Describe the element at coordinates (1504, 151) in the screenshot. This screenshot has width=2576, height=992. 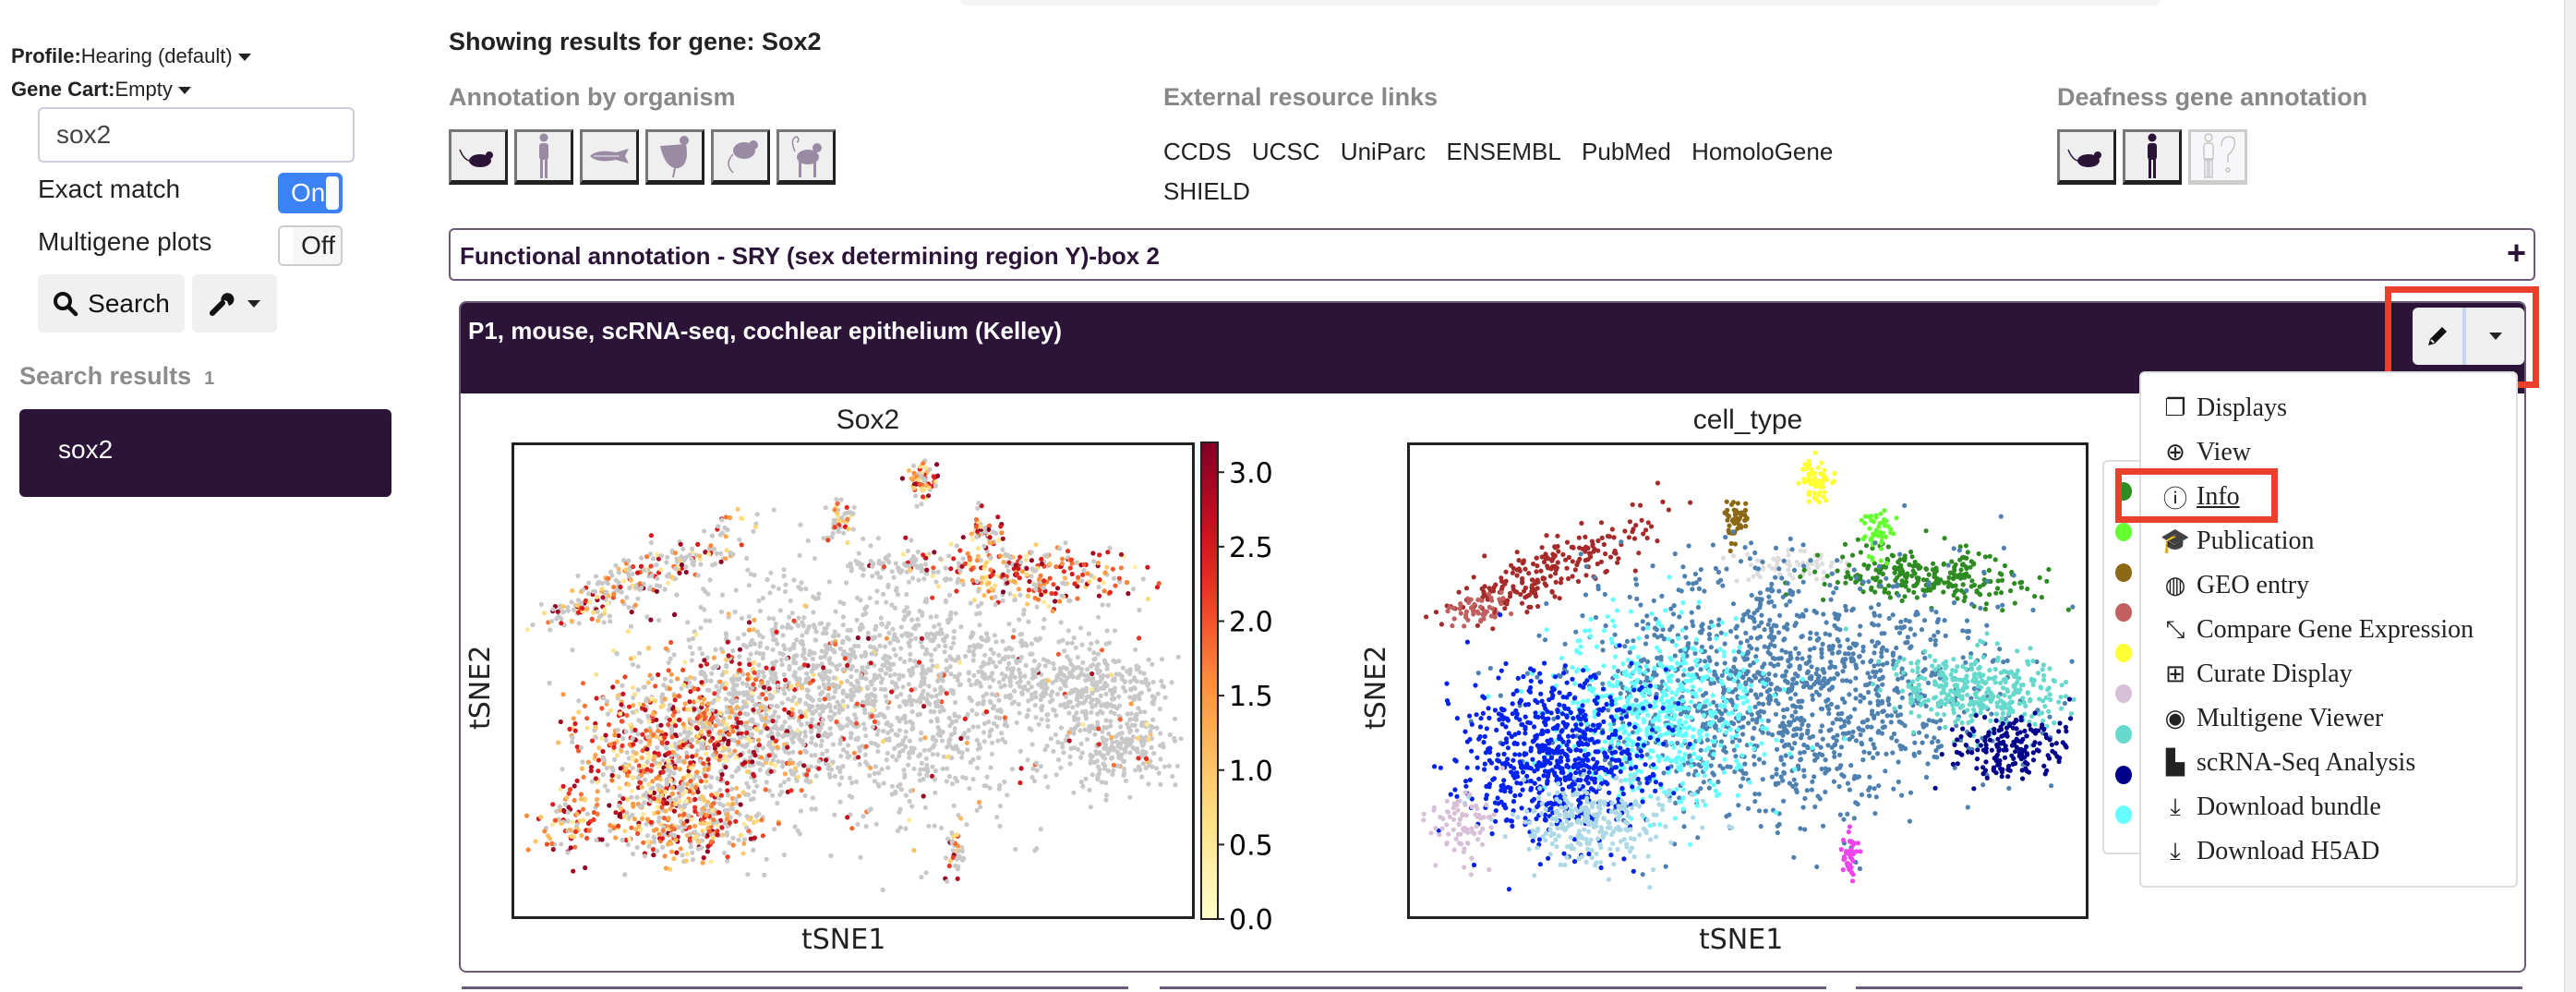
I see `link-ensembl: ENSEMBL` at that location.